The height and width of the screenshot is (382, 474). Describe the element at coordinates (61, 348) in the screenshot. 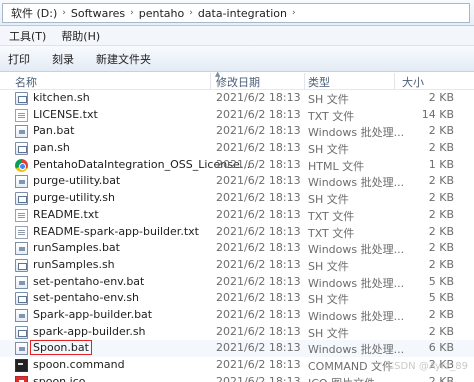

I see `file-name: Spoon.bat` at that location.